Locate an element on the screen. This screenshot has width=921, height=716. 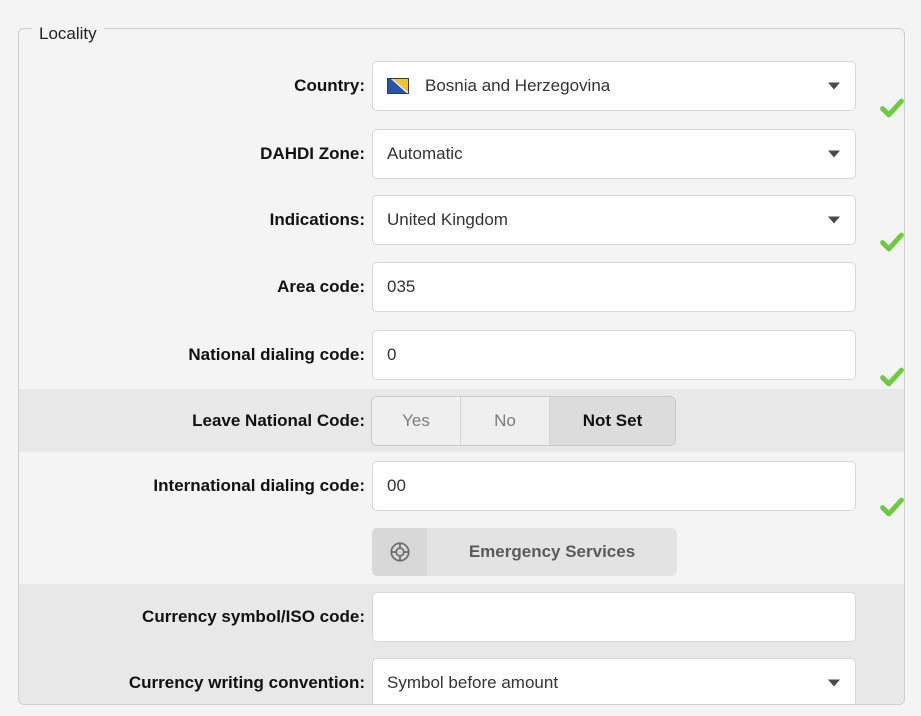
indications-select: United Kingdom is located at coordinates (614, 220).